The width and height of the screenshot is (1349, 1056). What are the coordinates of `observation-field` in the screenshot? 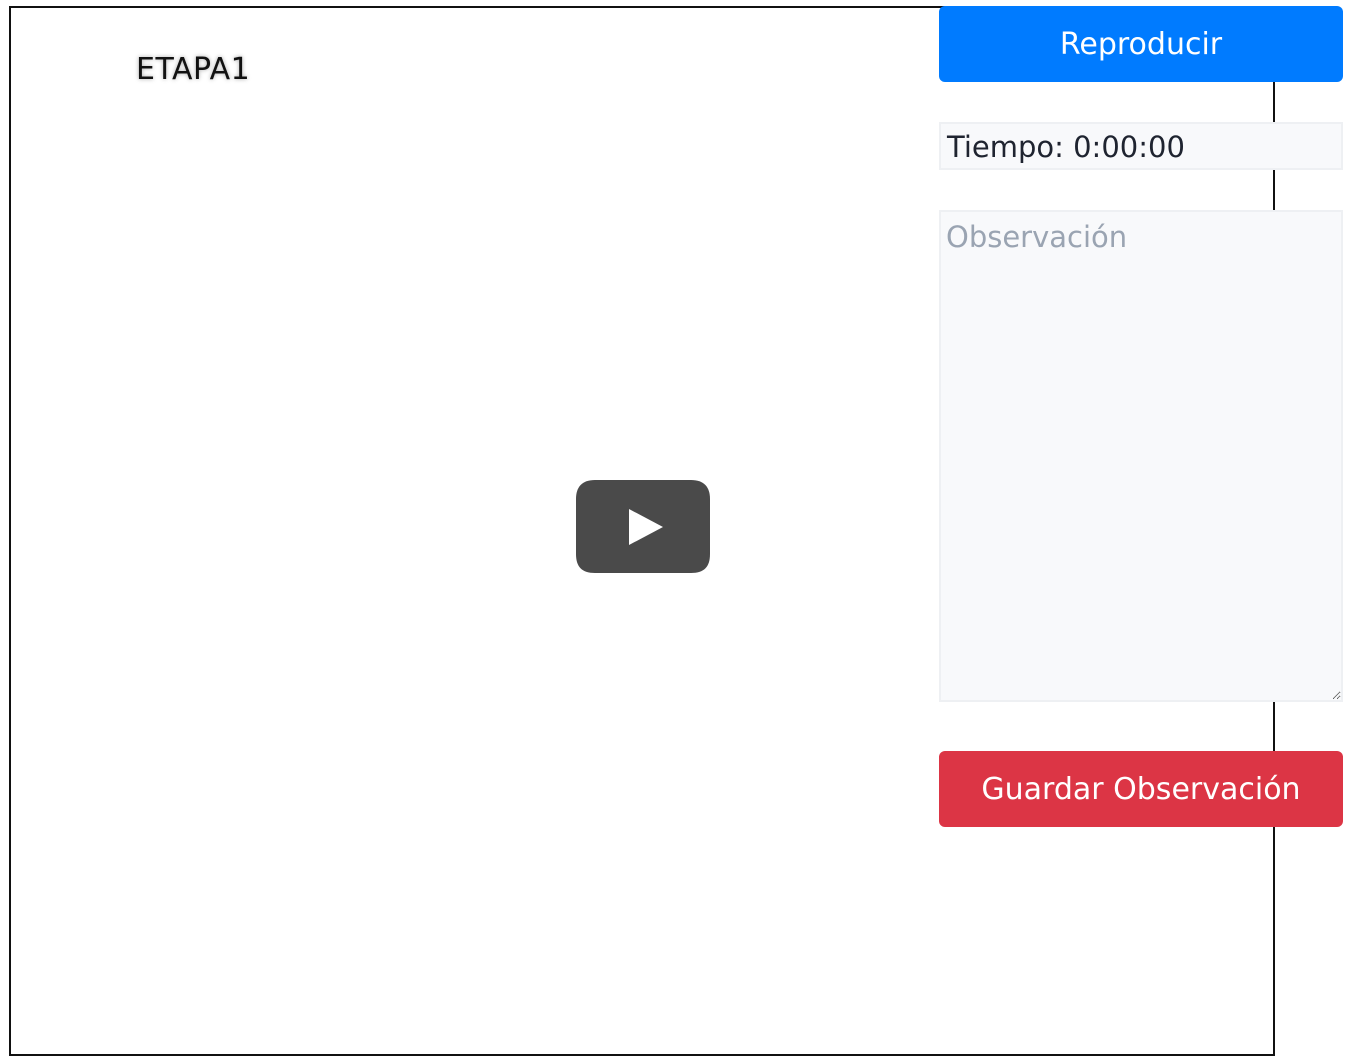 It's located at (1141, 456).